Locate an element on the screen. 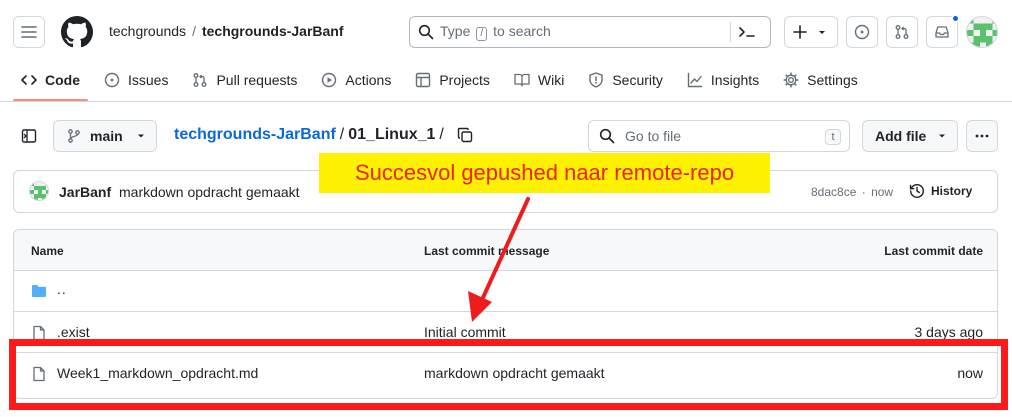 This screenshot has width=1012, height=417. column-header-name: Name is located at coordinates (47, 251).